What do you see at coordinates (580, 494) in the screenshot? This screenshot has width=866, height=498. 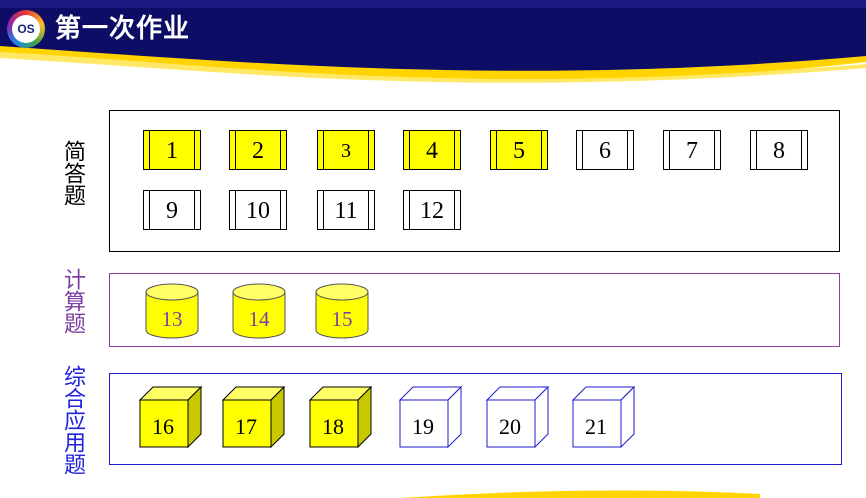 I see `footer-stripe` at bounding box center [580, 494].